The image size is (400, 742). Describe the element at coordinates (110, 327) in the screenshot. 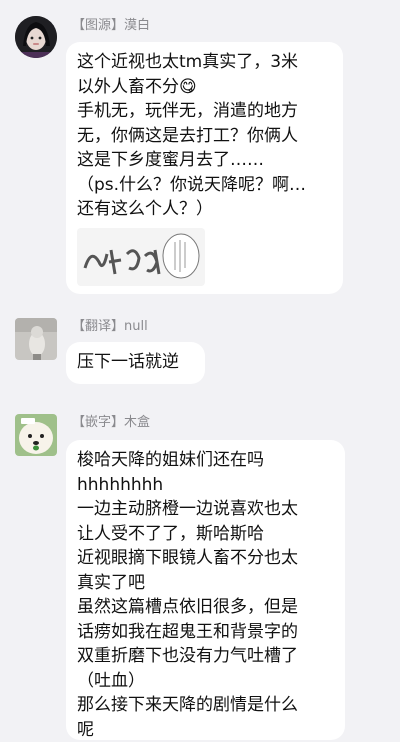

I see `sender-name: 【翻译】null` at that location.